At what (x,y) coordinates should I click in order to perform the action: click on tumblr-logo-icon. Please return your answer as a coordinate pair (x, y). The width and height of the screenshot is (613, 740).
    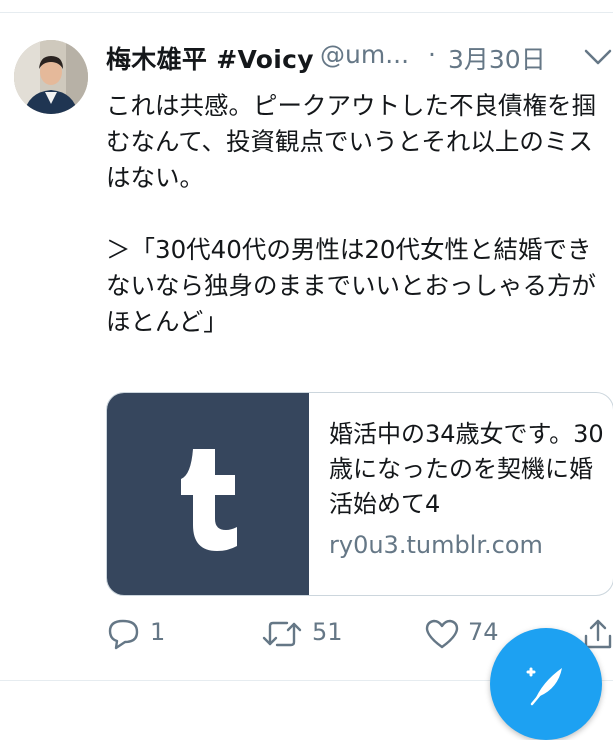
    Looking at the image, I should click on (209, 500).